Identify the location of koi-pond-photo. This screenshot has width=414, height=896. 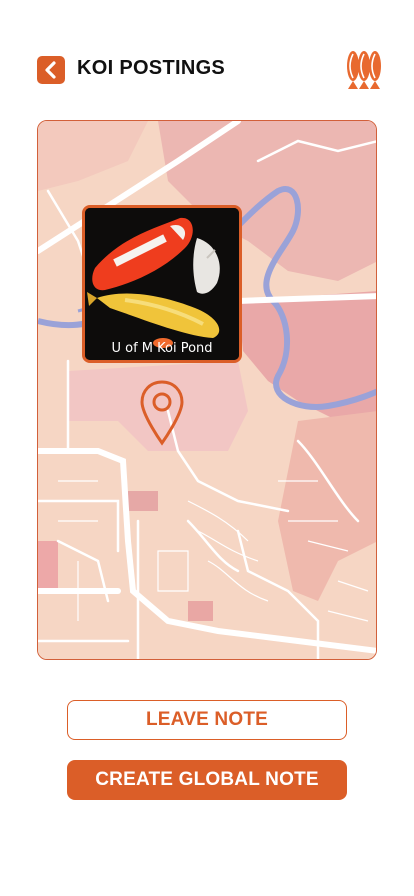
(162, 284).